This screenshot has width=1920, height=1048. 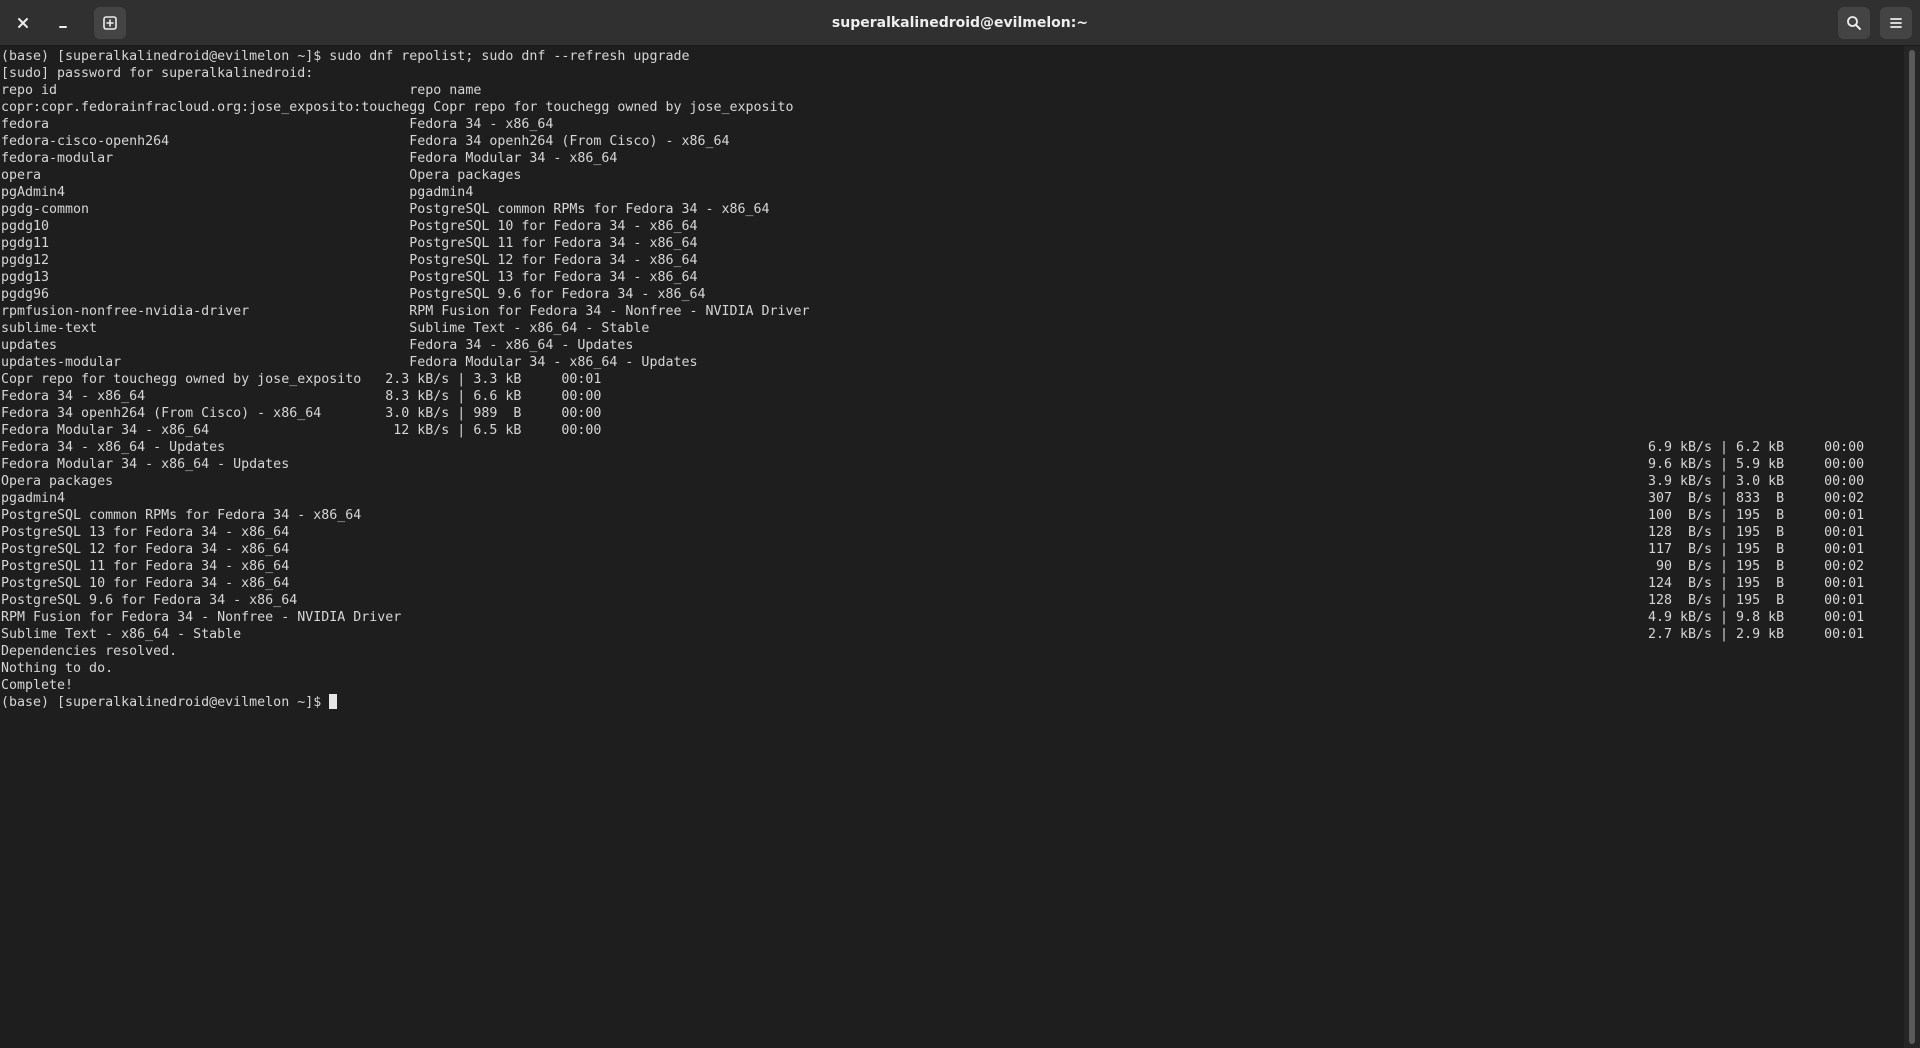 What do you see at coordinates (952, 345) in the screenshot?
I see `terminal-line: updates Fedora 34 - x86_64 - Updates` at bounding box center [952, 345].